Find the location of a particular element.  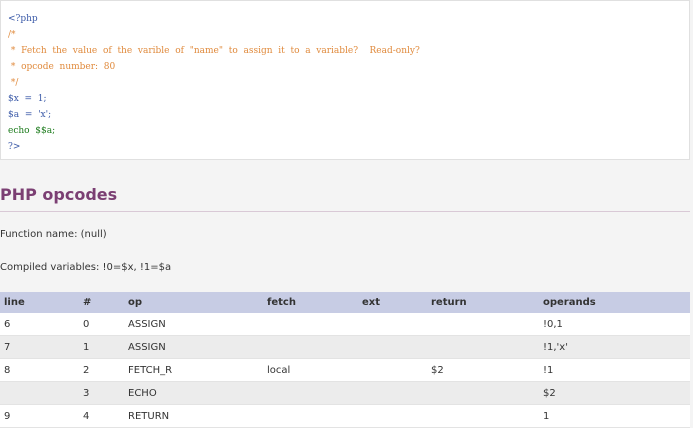

cell-line is located at coordinates (39, 393).